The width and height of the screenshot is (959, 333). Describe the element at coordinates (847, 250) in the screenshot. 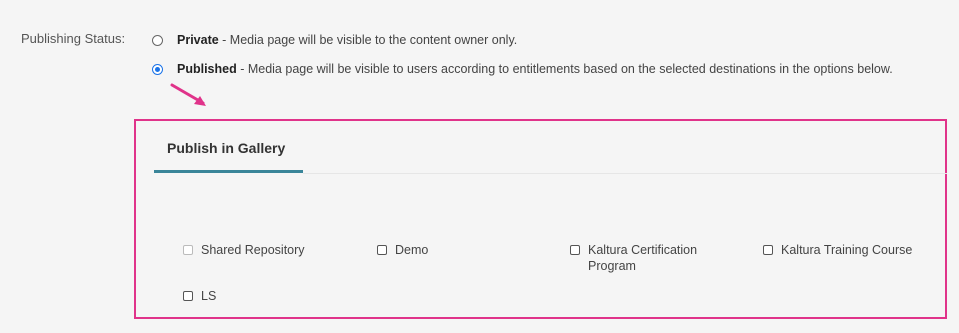

I see `gallery-item-label: Kaltura Training Course` at that location.